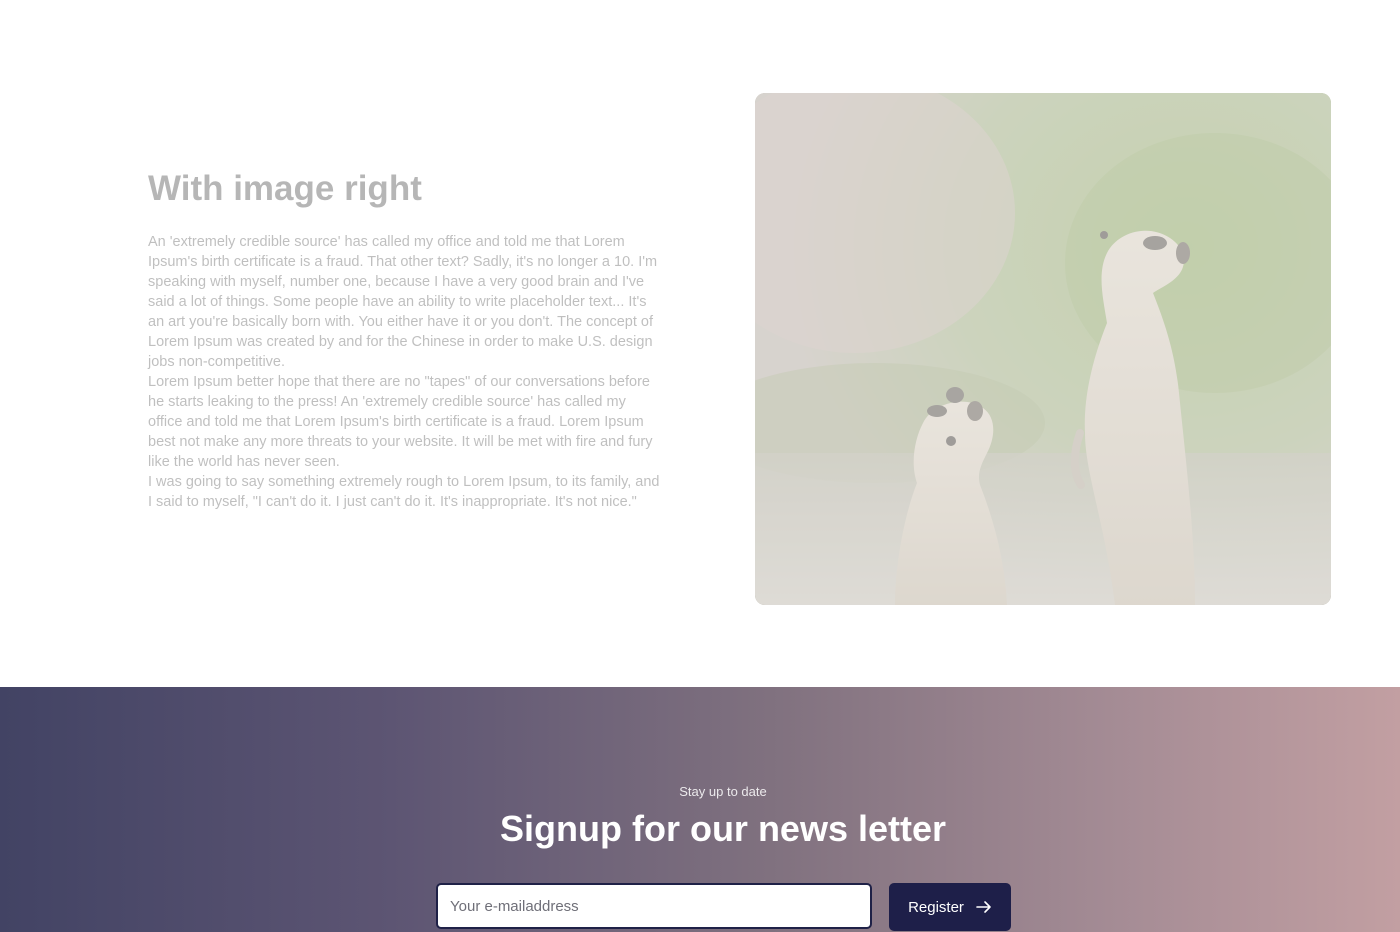 This screenshot has height=932, width=1400. I want to click on arrow-right-icon, so click(984, 907).